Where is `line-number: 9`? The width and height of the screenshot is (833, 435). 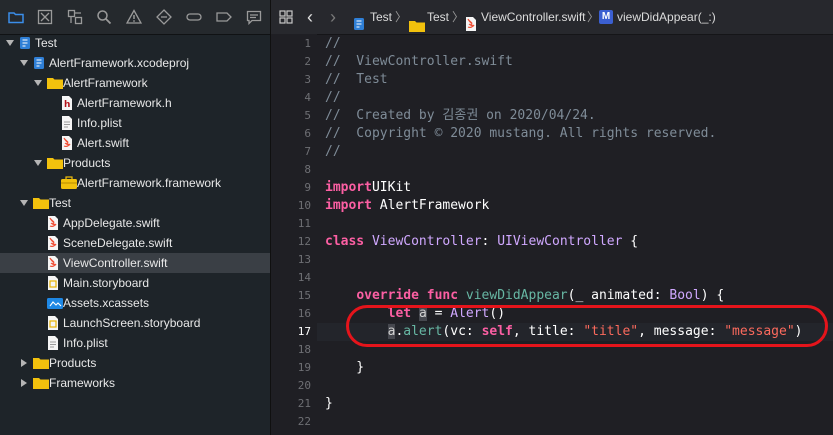 line-number: 9 is located at coordinates (307, 187).